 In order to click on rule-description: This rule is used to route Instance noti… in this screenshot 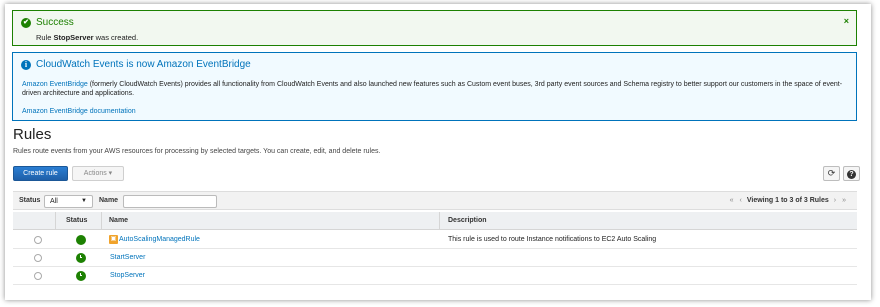, I will do `click(552, 239)`.